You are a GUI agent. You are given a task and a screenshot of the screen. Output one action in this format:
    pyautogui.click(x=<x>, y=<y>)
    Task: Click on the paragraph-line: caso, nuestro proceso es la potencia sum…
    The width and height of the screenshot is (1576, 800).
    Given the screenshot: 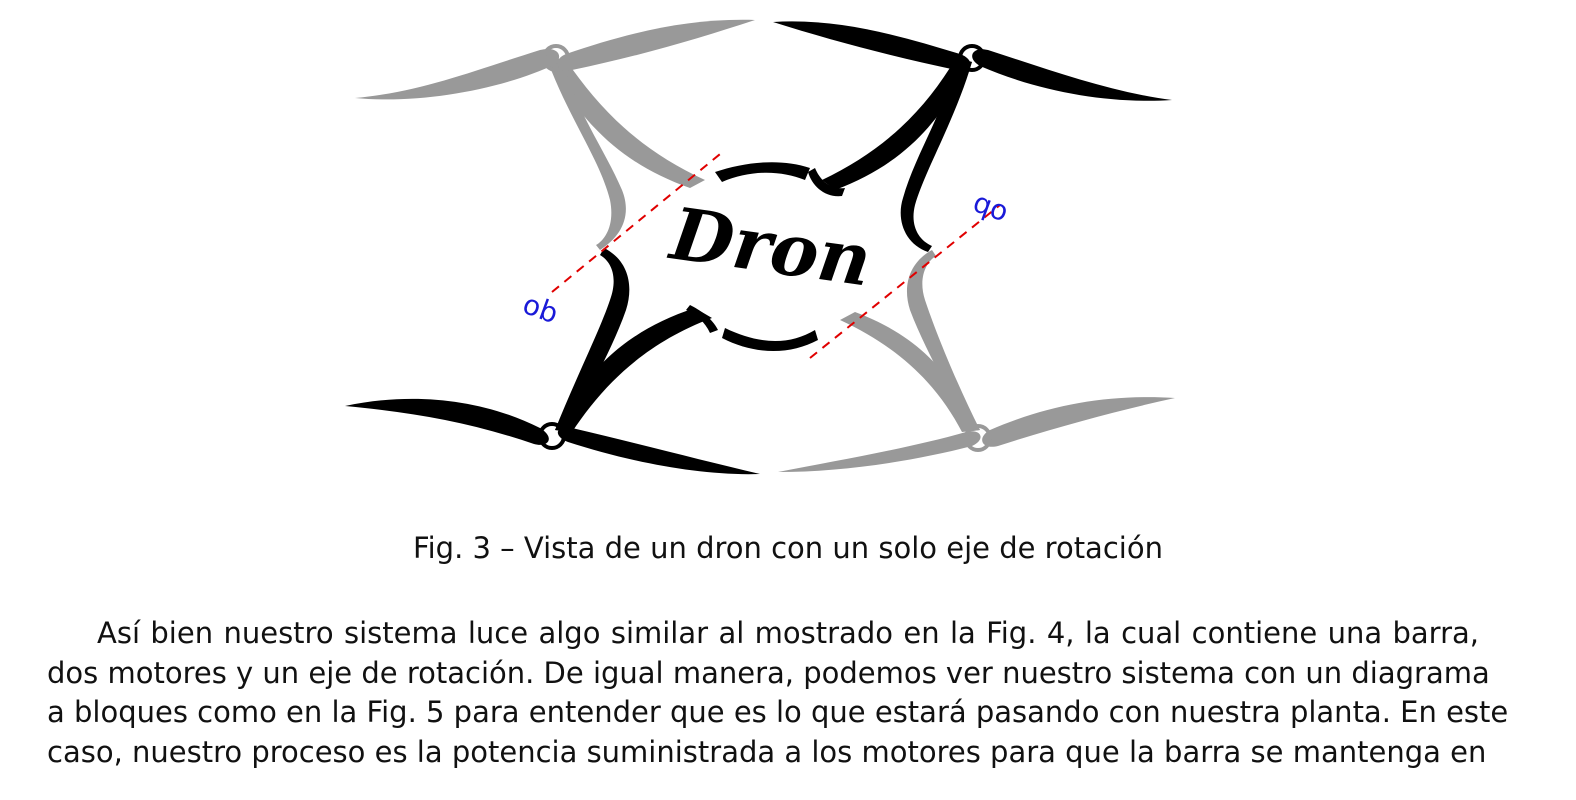 What is the action you would take?
    pyautogui.click(x=767, y=751)
    